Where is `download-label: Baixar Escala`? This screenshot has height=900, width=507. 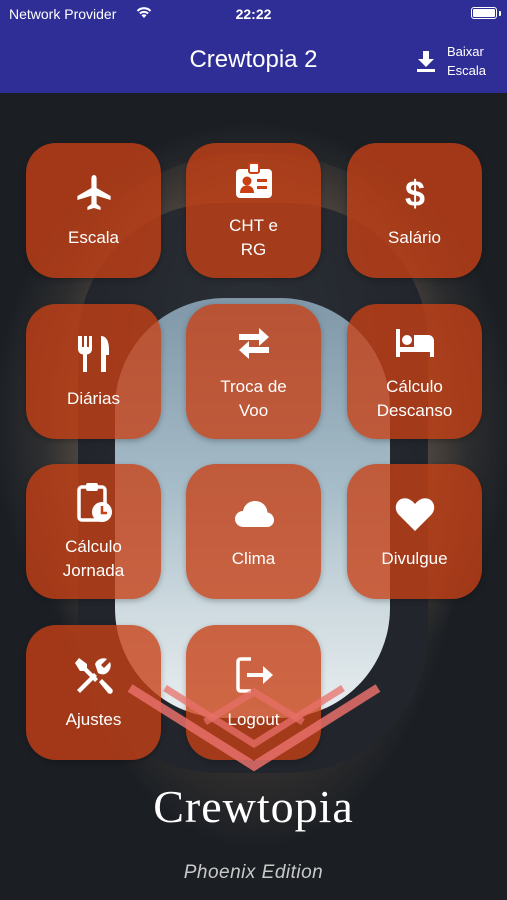
download-label: Baixar Escala is located at coordinates (467, 61).